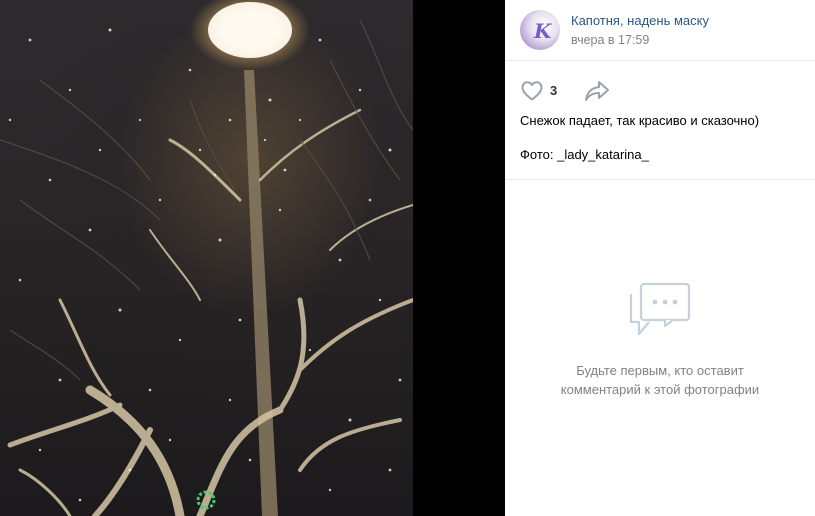 The image size is (815, 516). Describe the element at coordinates (610, 40) in the screenshot. I see `post-date: вчера в 17:59` at that location.